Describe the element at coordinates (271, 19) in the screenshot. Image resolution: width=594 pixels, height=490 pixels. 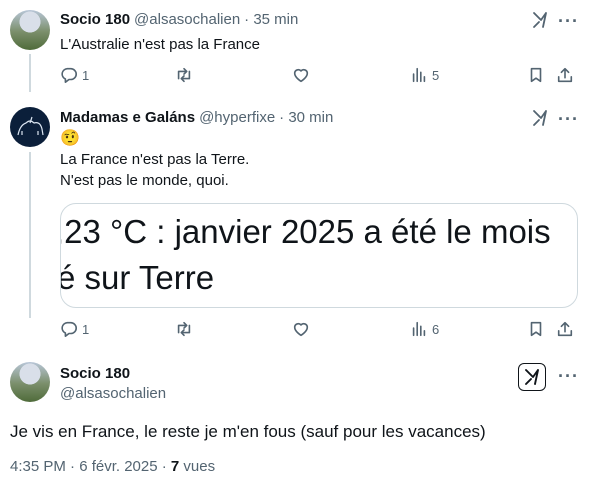
I see `tweet-time: · 35 min` at that location.